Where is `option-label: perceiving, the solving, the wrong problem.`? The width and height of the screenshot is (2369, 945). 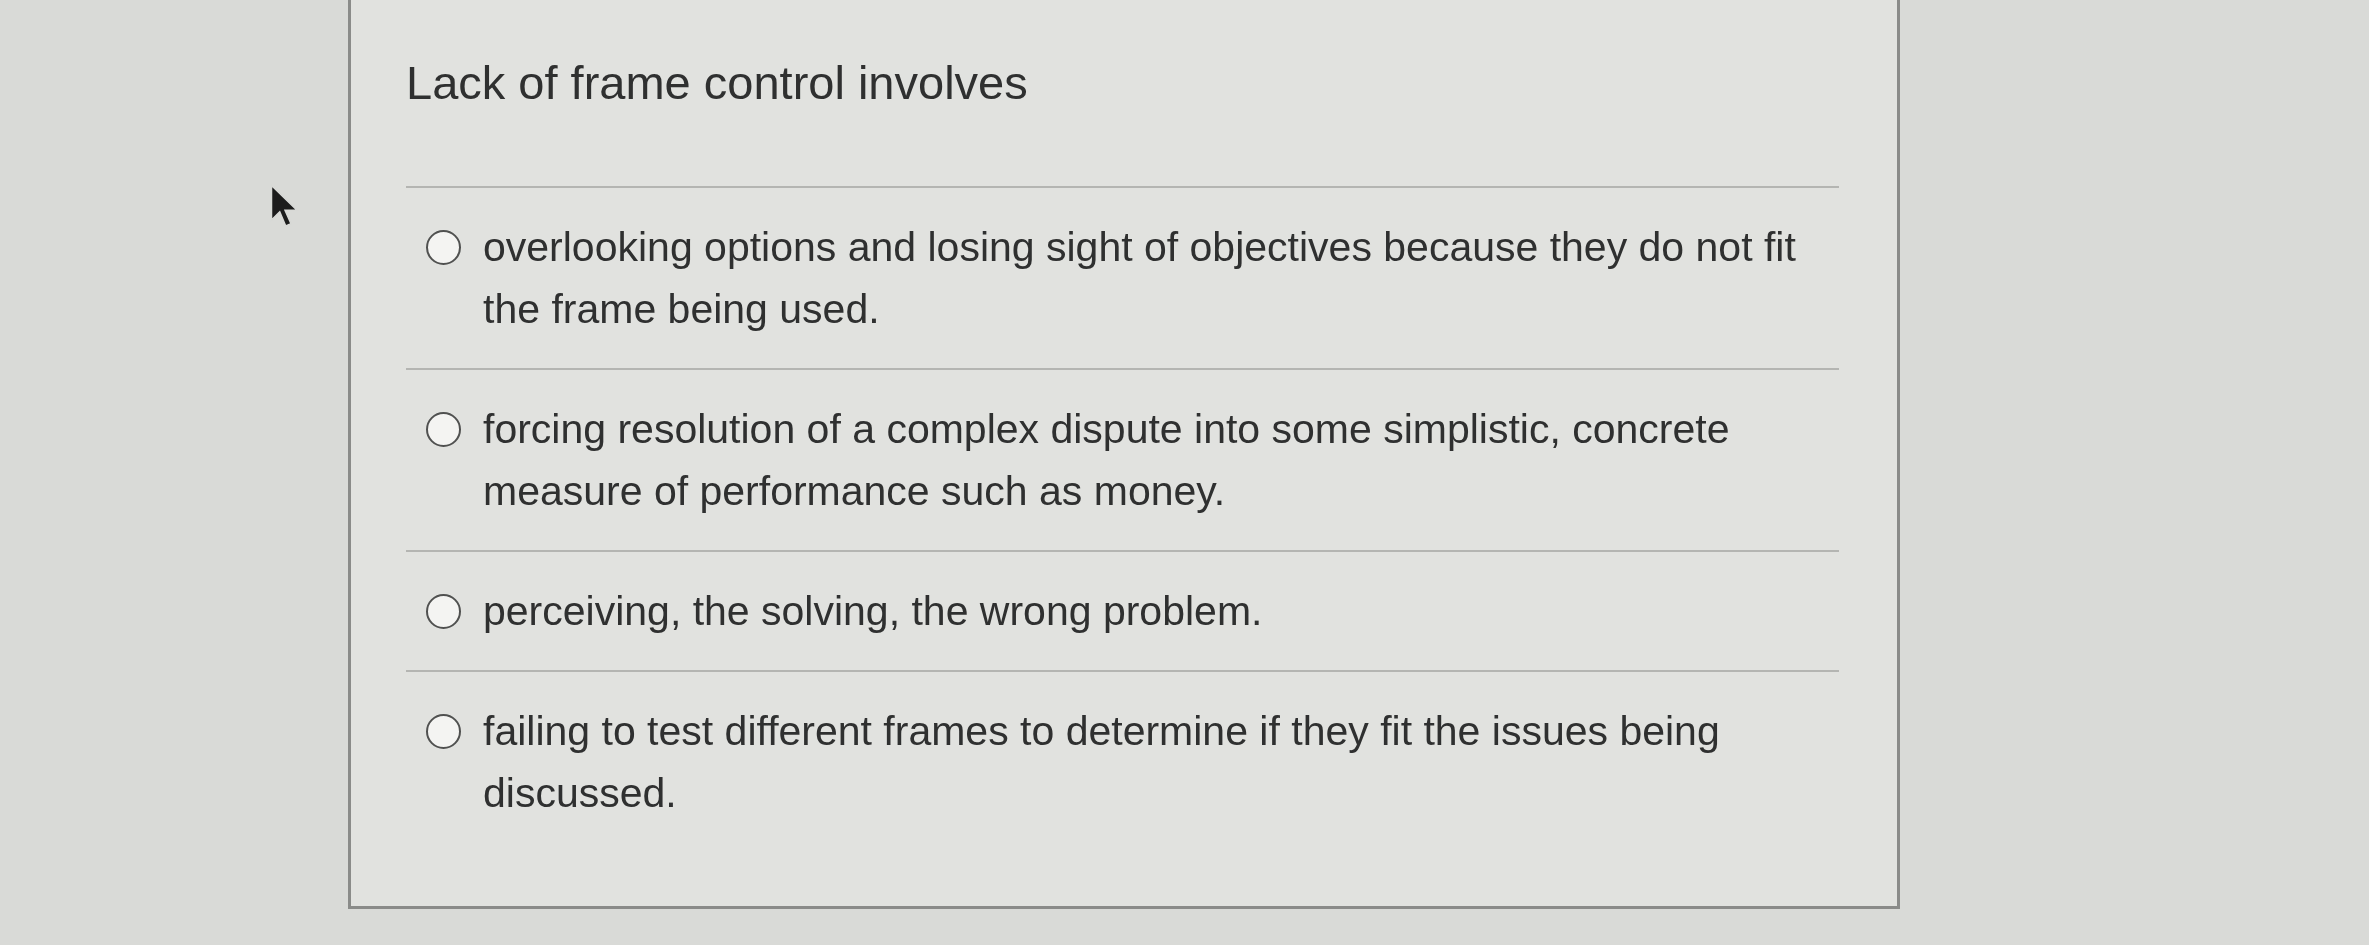 option-label: perceiving, the solving, the wrong problem. is located at coordinates (873, 611).